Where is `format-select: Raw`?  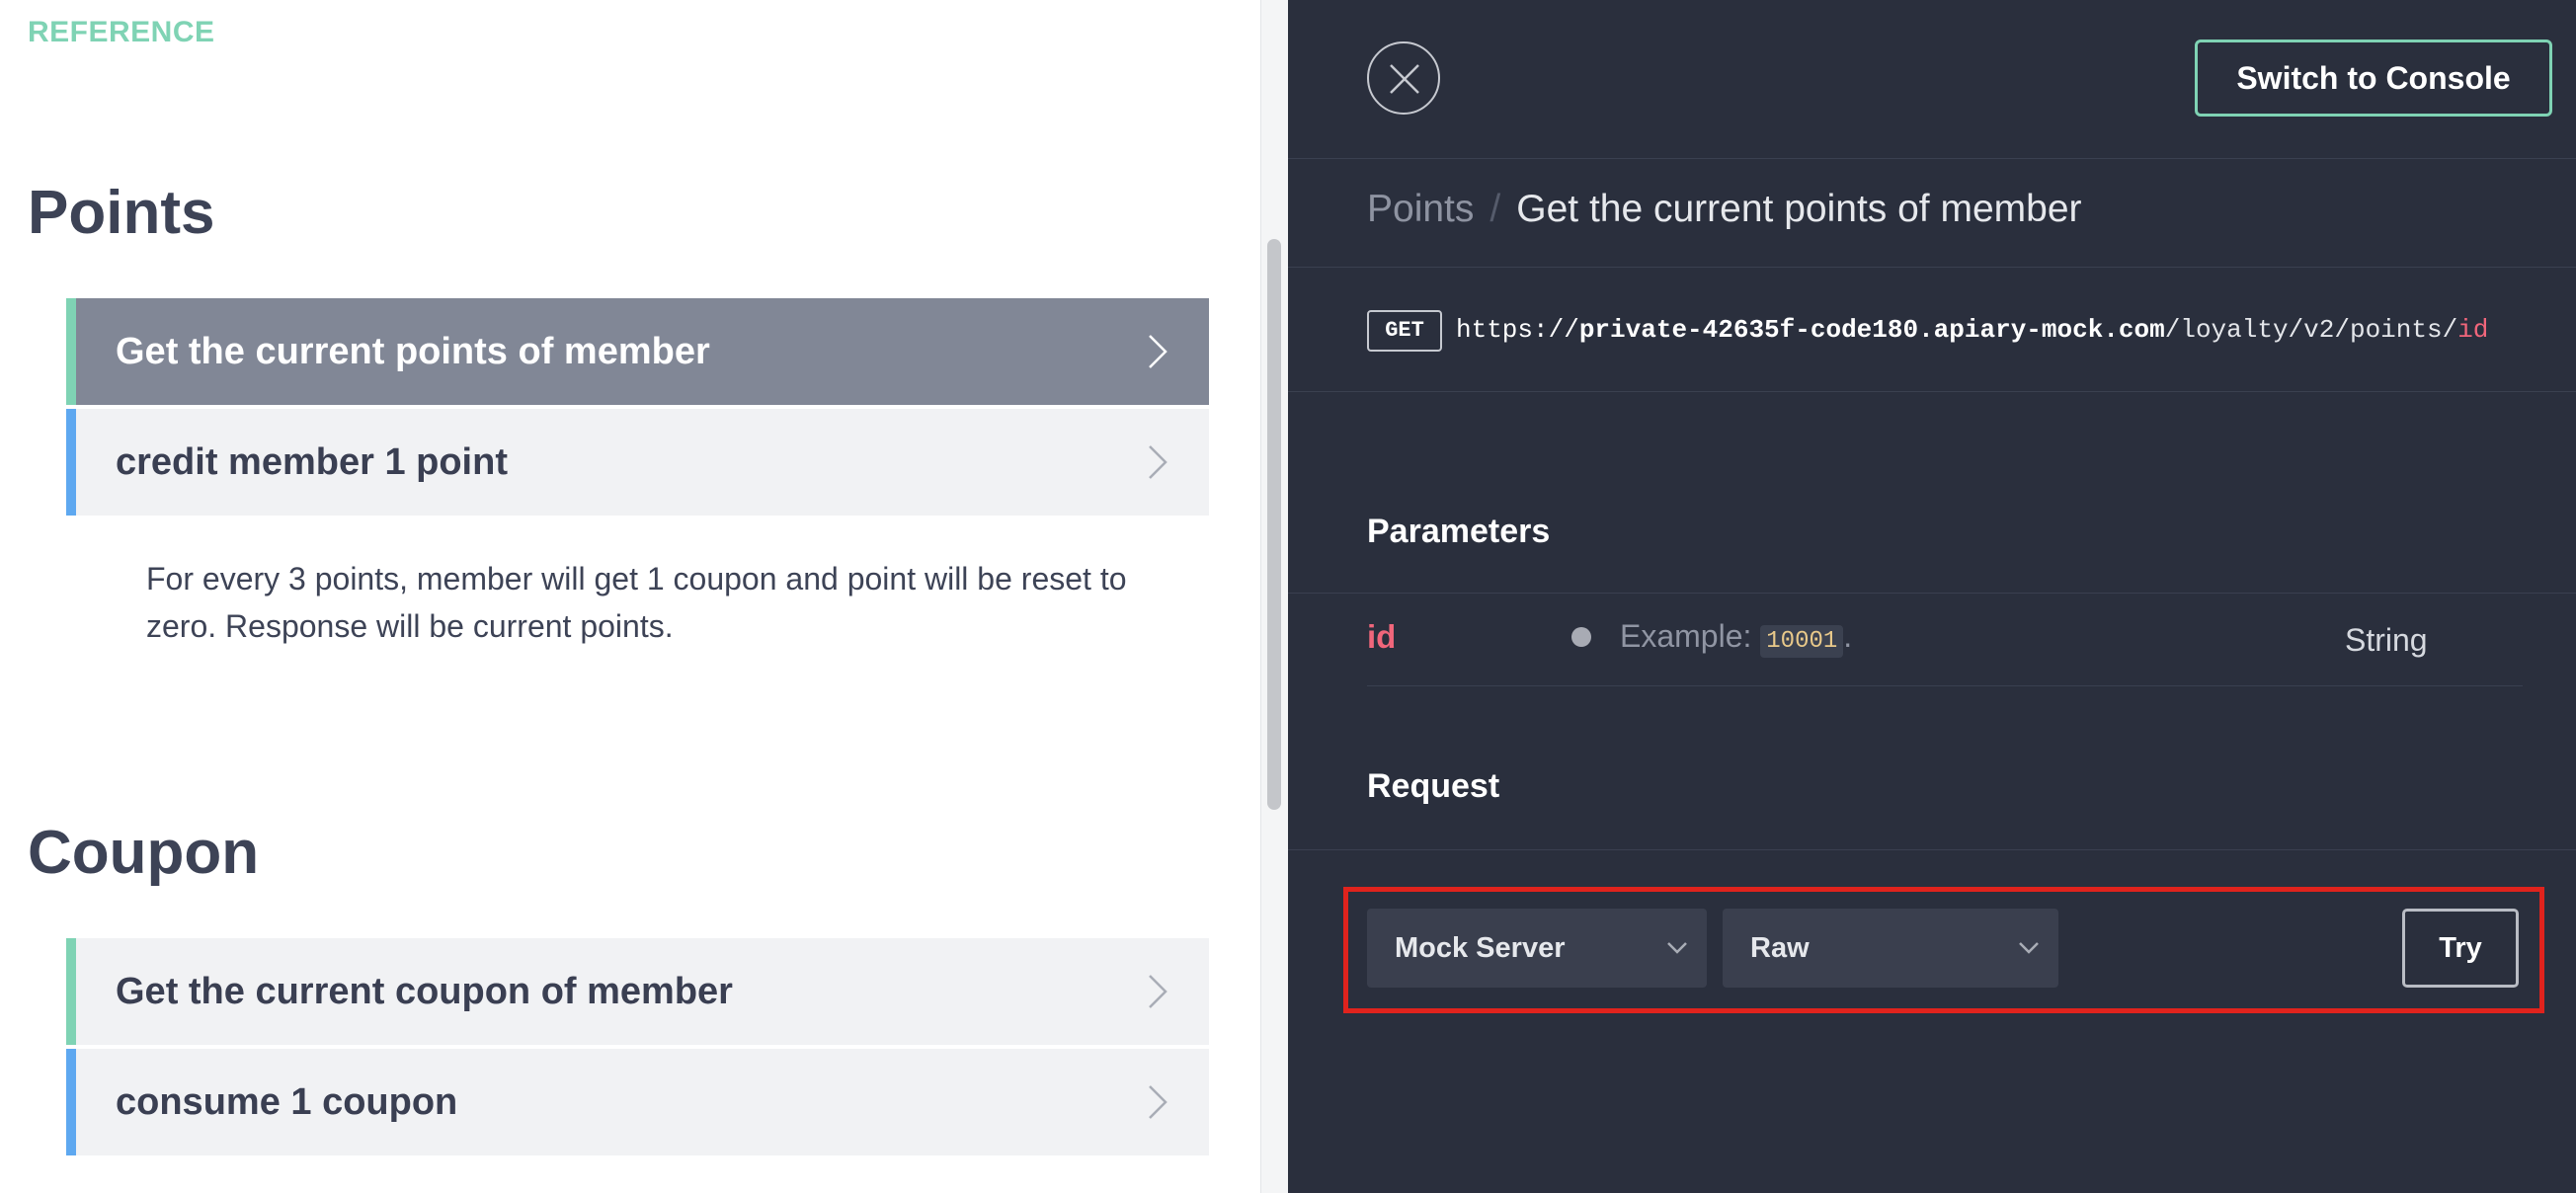 format-select: Raw is located at coordinates (1890, 949).